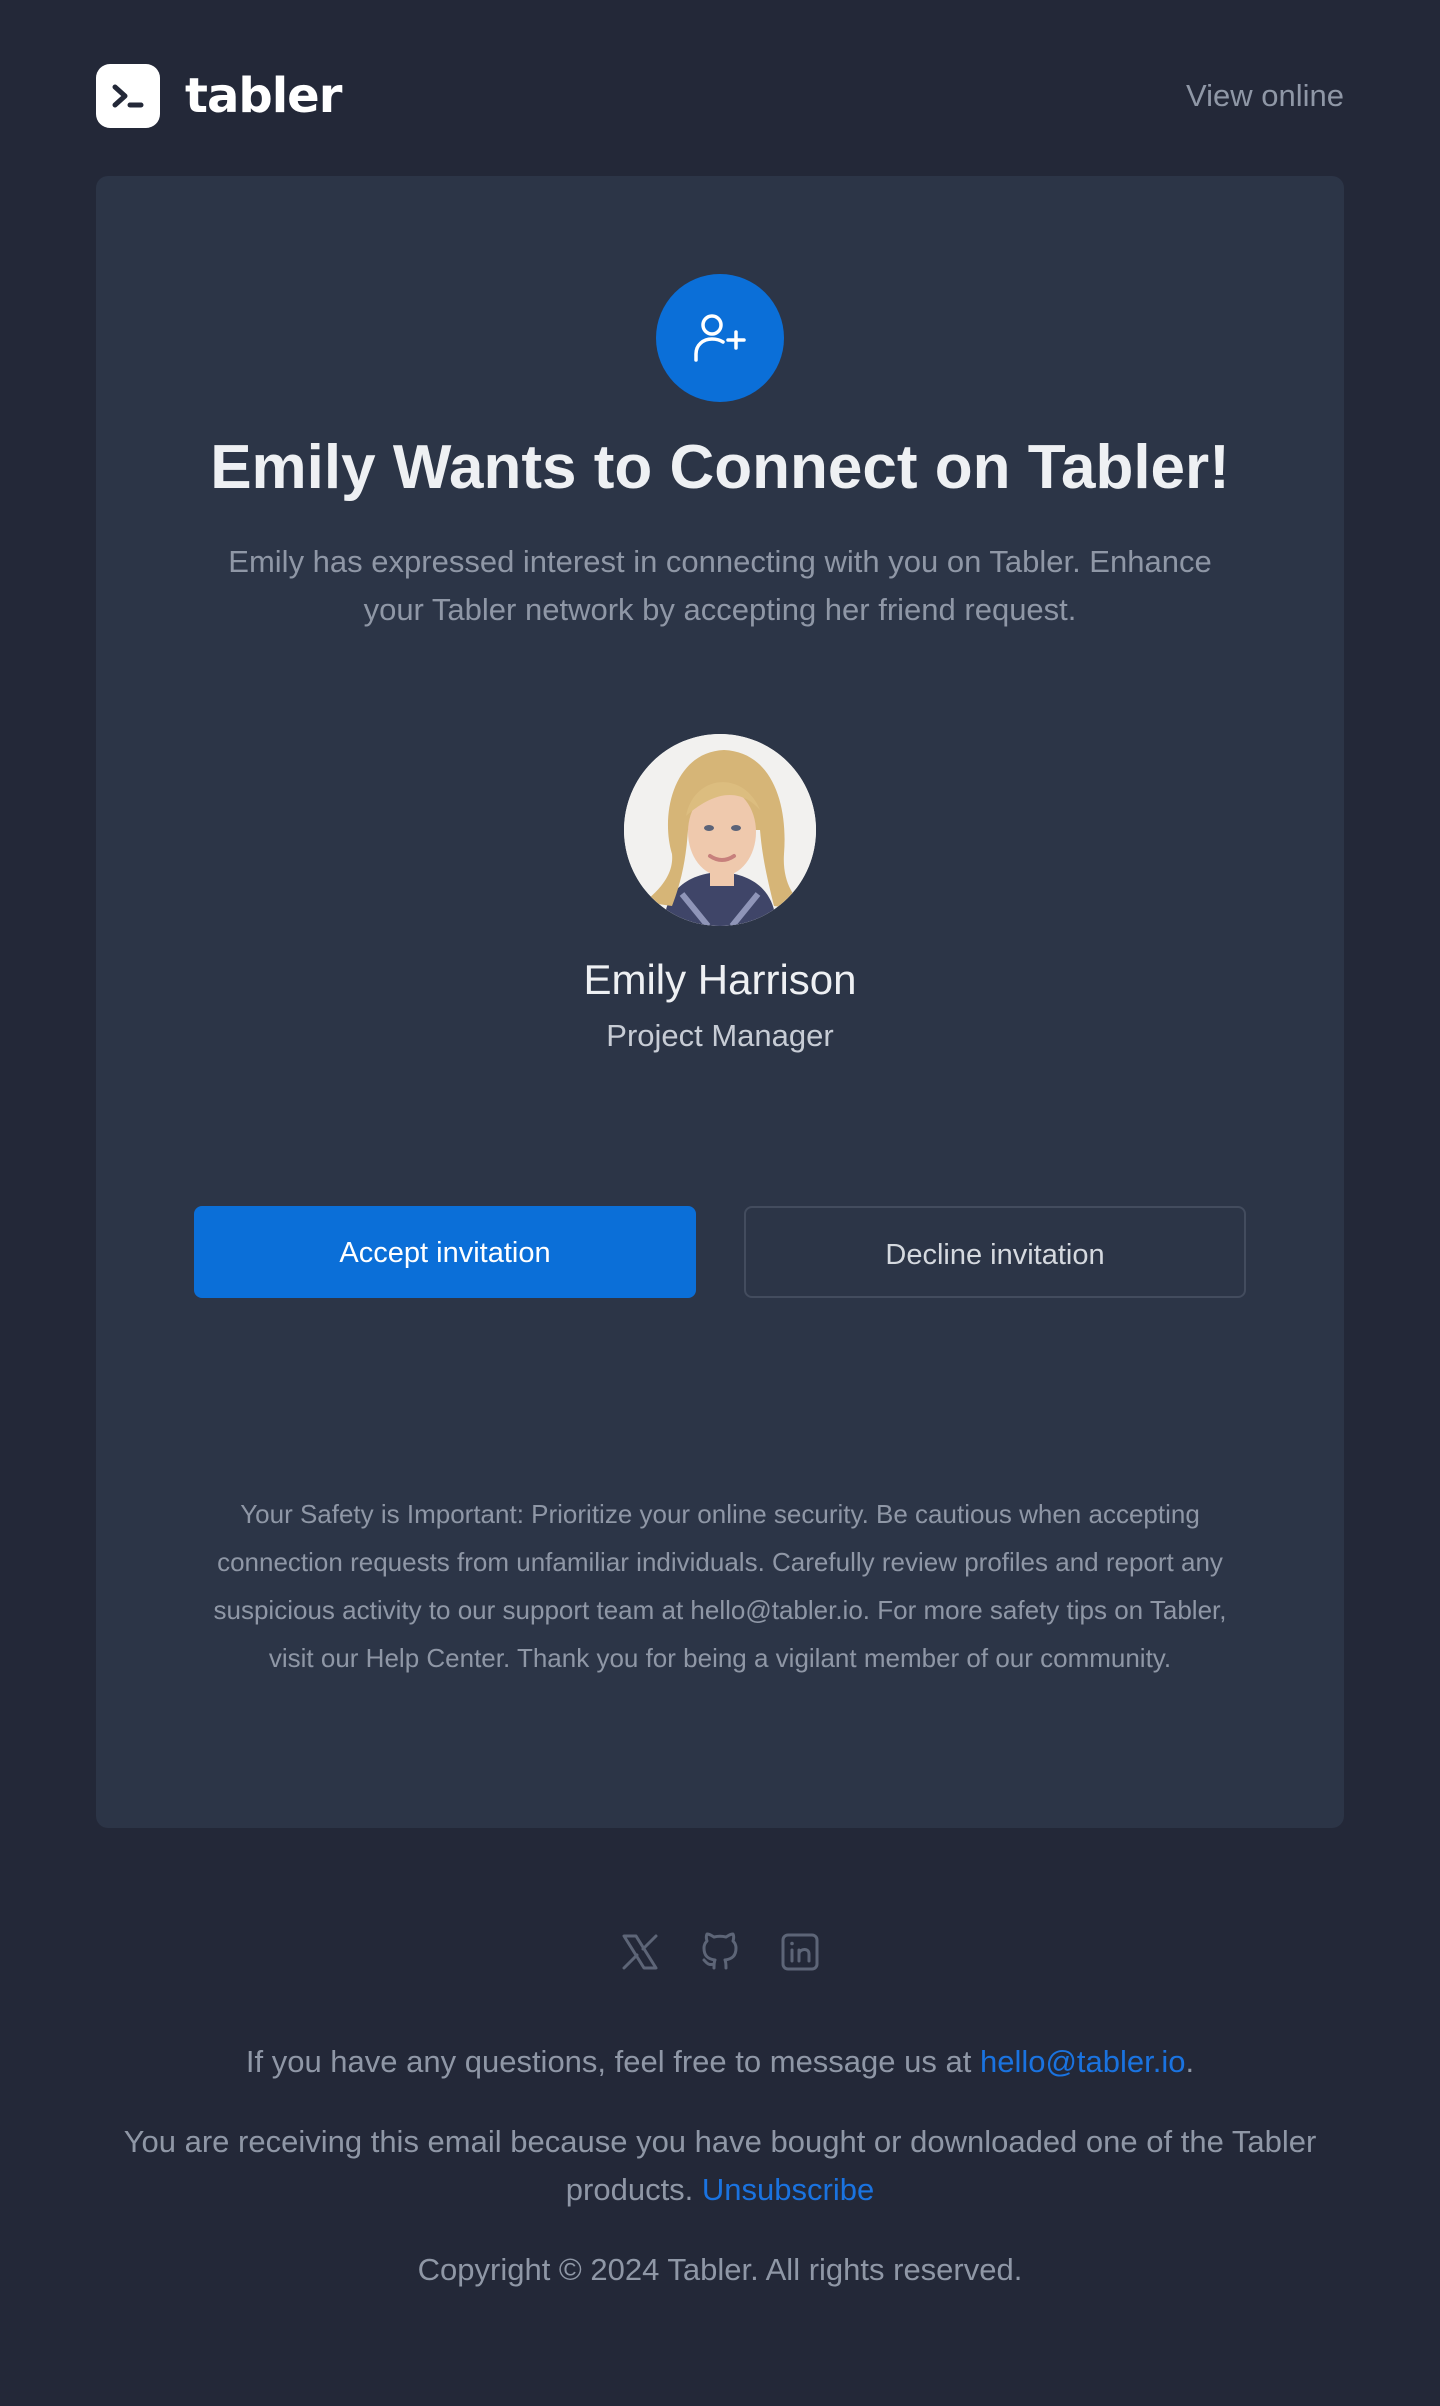  Describe the element at coordinates (720, 338) in the screenshot. I see `user-plus-icon` at that location.